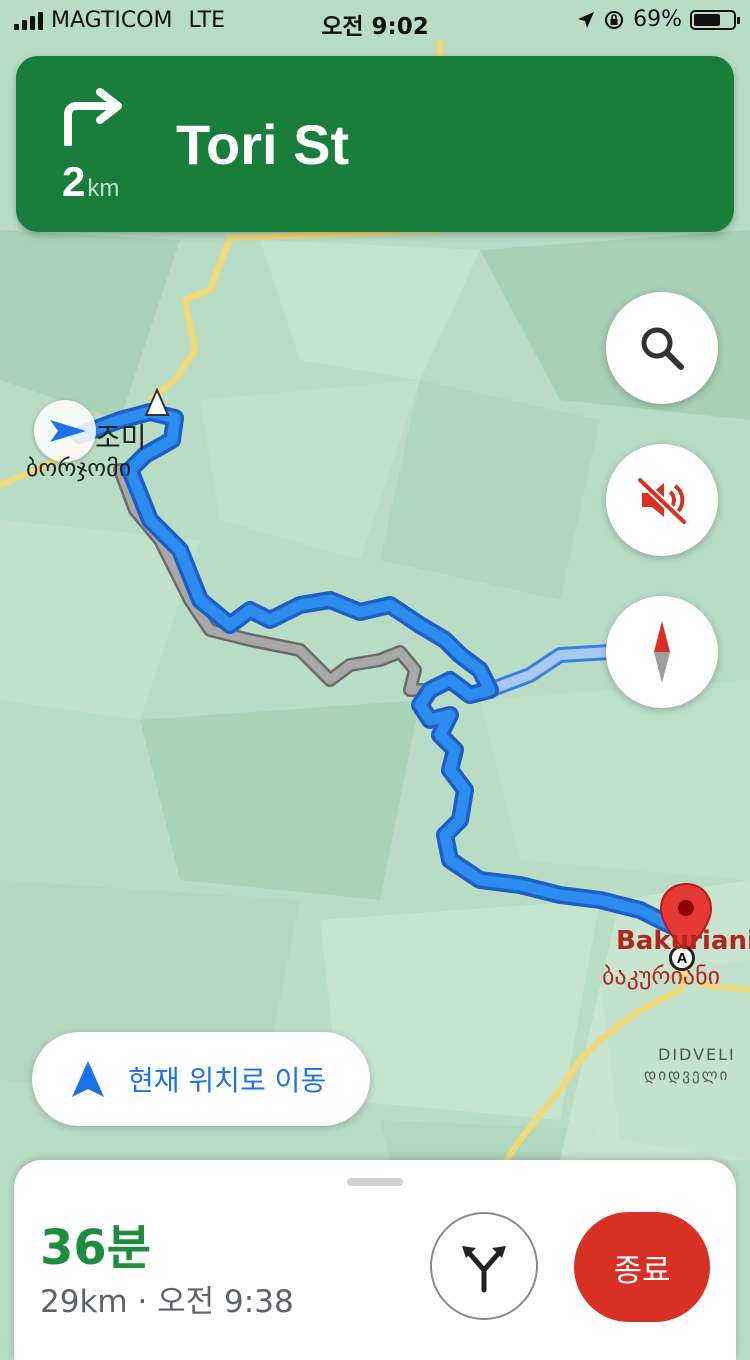 This screenshot has height=1360, width=750. What do you see at coordinates (484, 1269) in the screenshot?
I see `alternate-routes-icon` at bounding box center [484, 1269].